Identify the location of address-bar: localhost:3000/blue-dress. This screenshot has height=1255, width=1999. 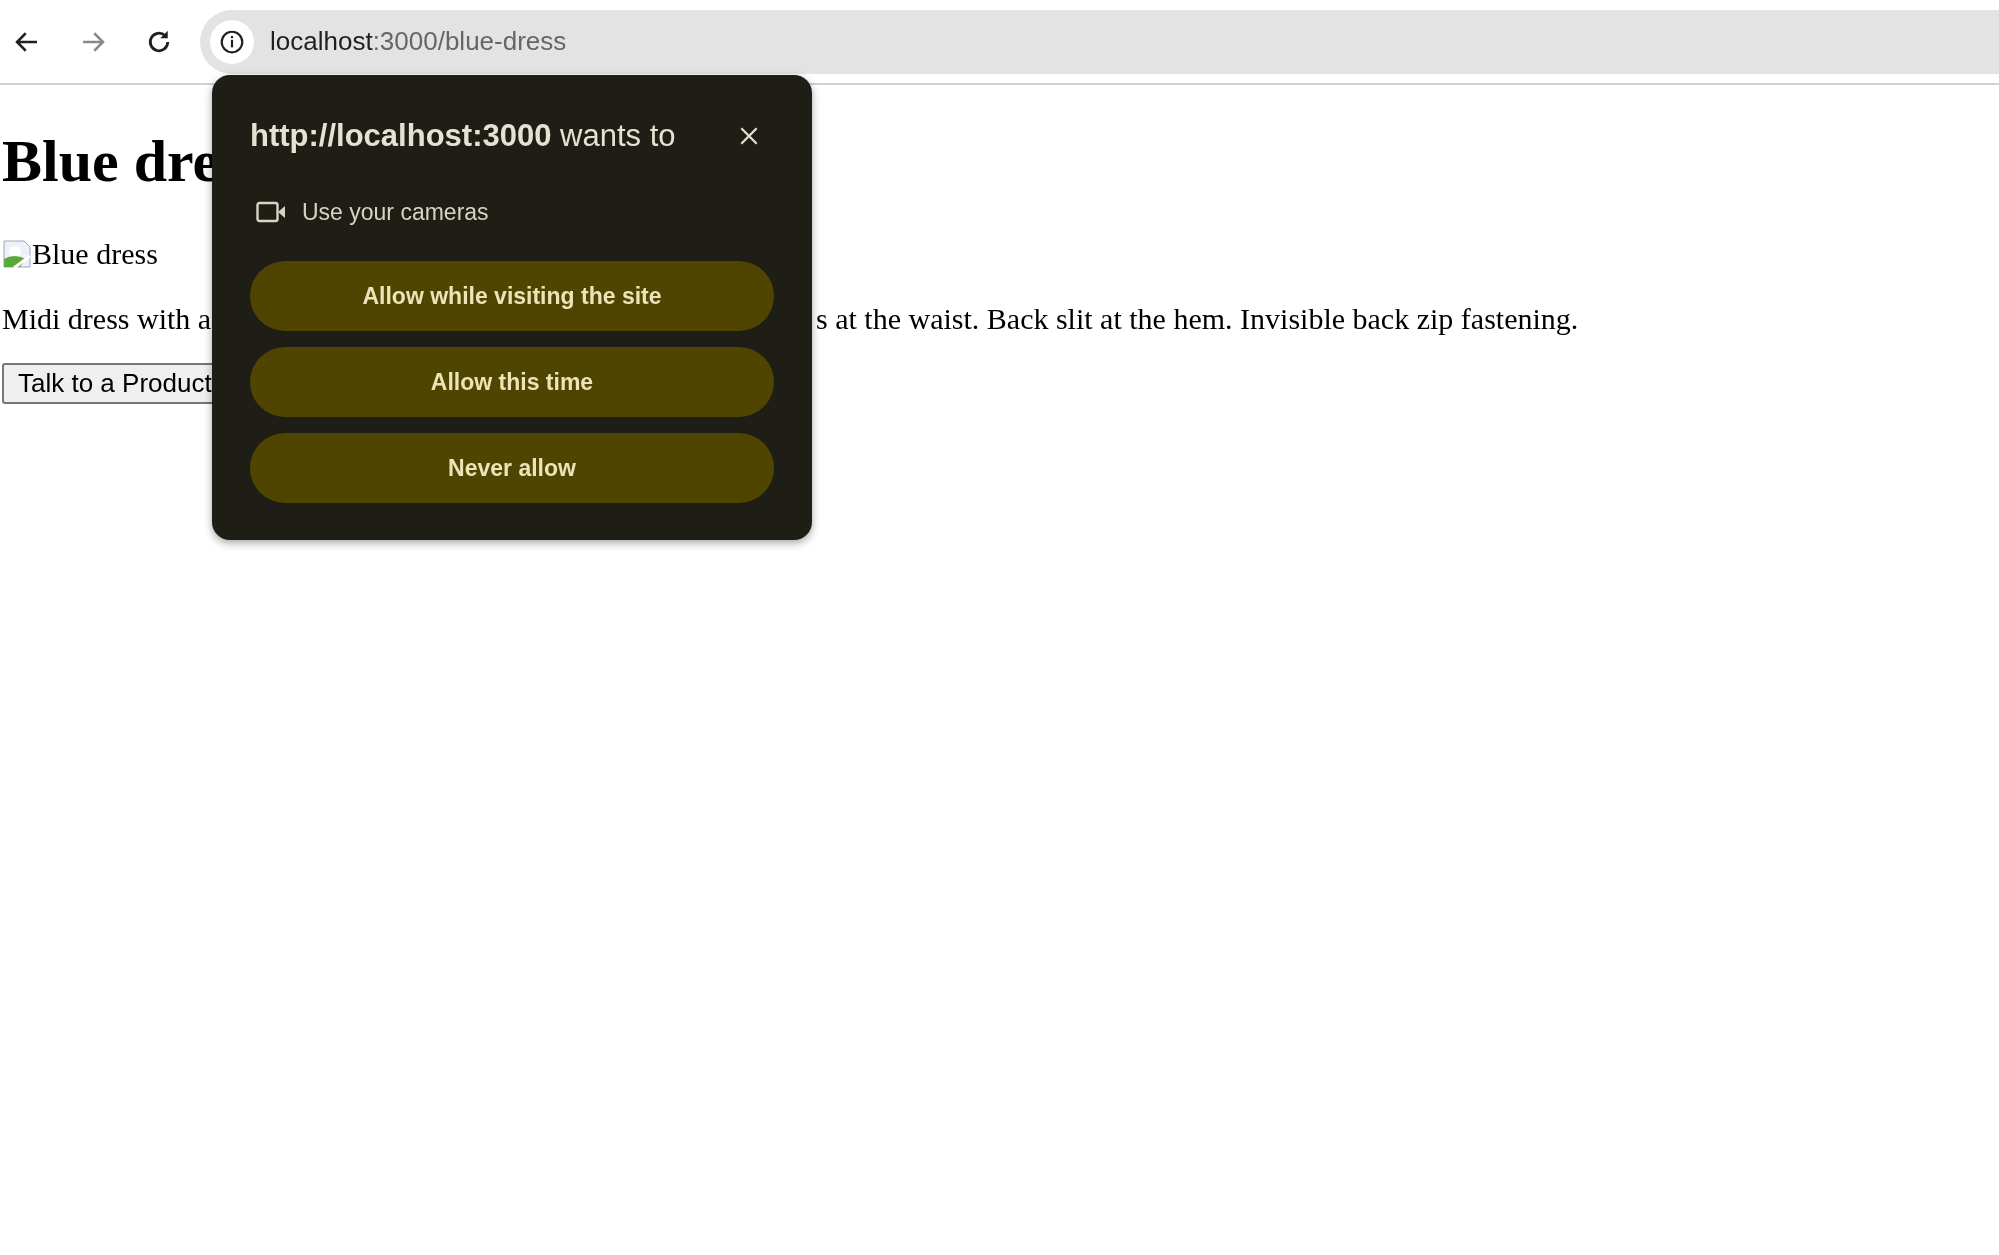
(1099, 41).